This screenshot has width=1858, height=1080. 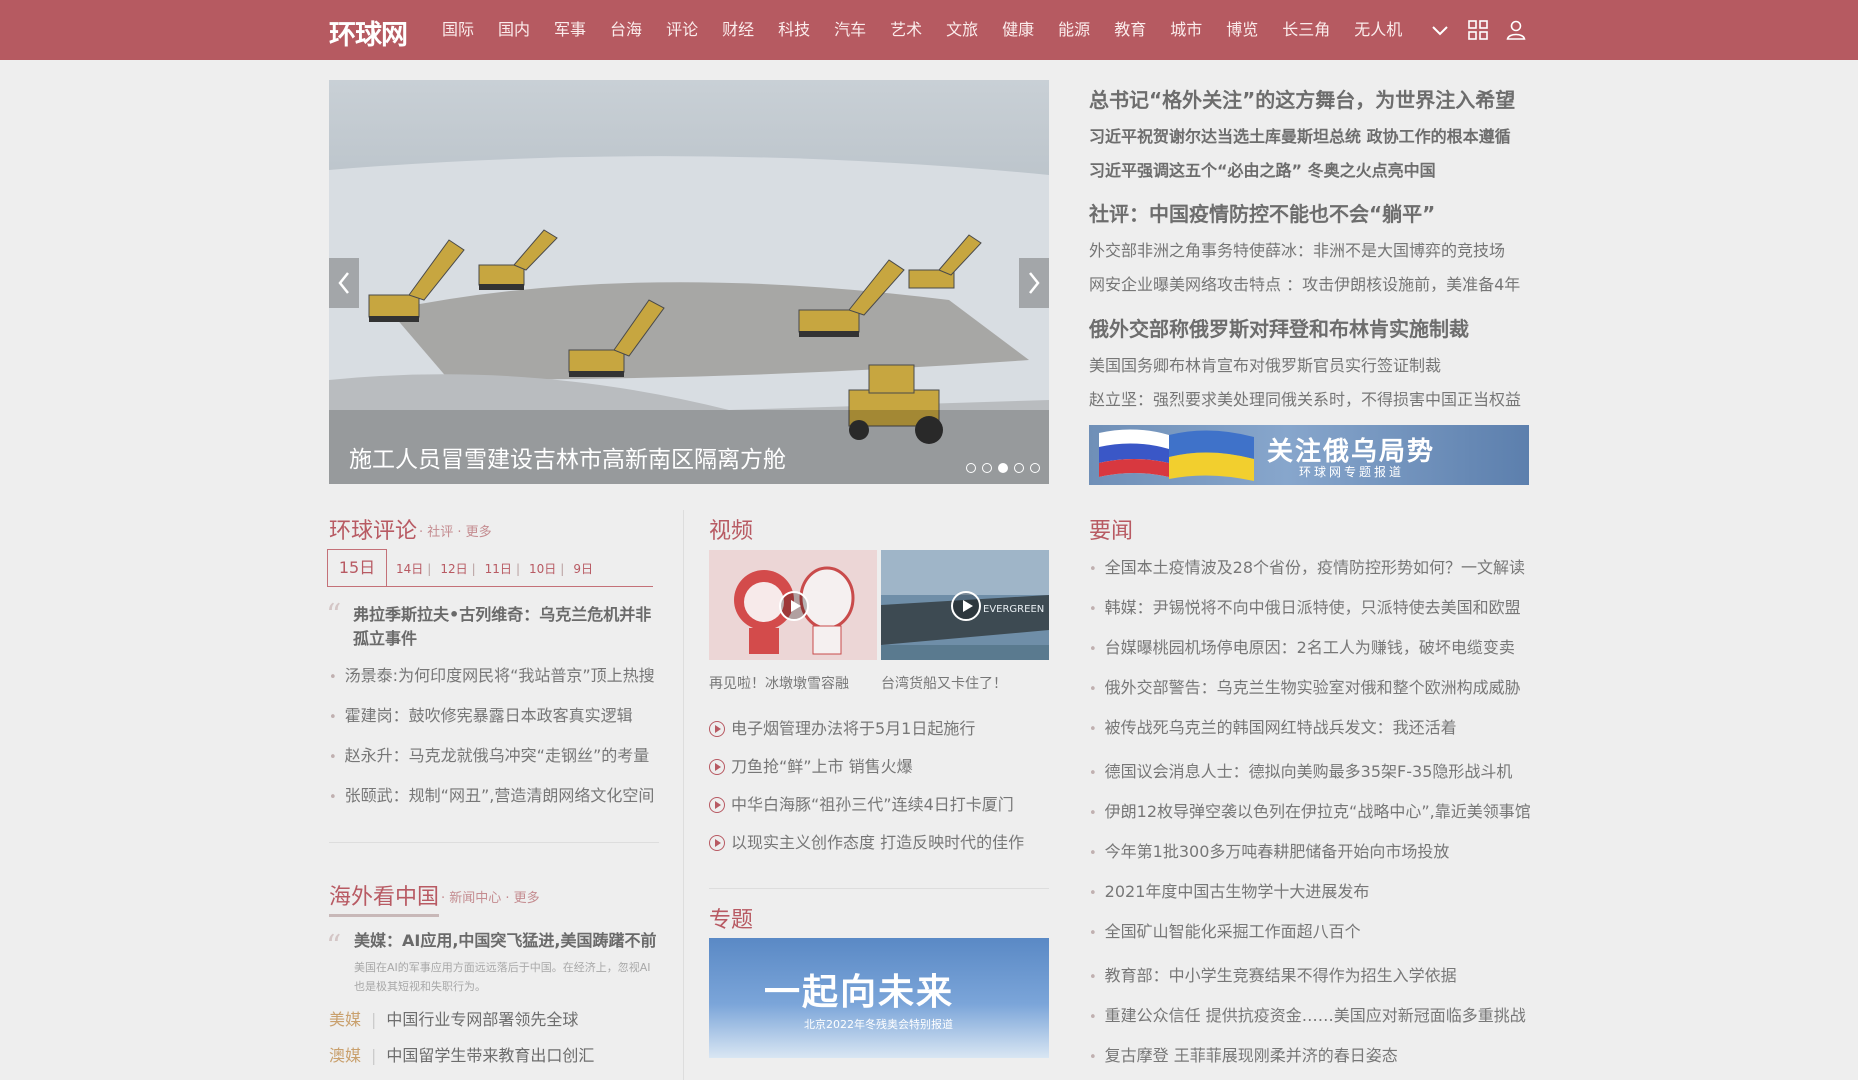 What do you see at coordinates (689, 282) in the screenshot?
I see `hero-carousel: 施工人员冒雪建设吉林市高新南区隔离方舱` at bounding box center [689, 282].